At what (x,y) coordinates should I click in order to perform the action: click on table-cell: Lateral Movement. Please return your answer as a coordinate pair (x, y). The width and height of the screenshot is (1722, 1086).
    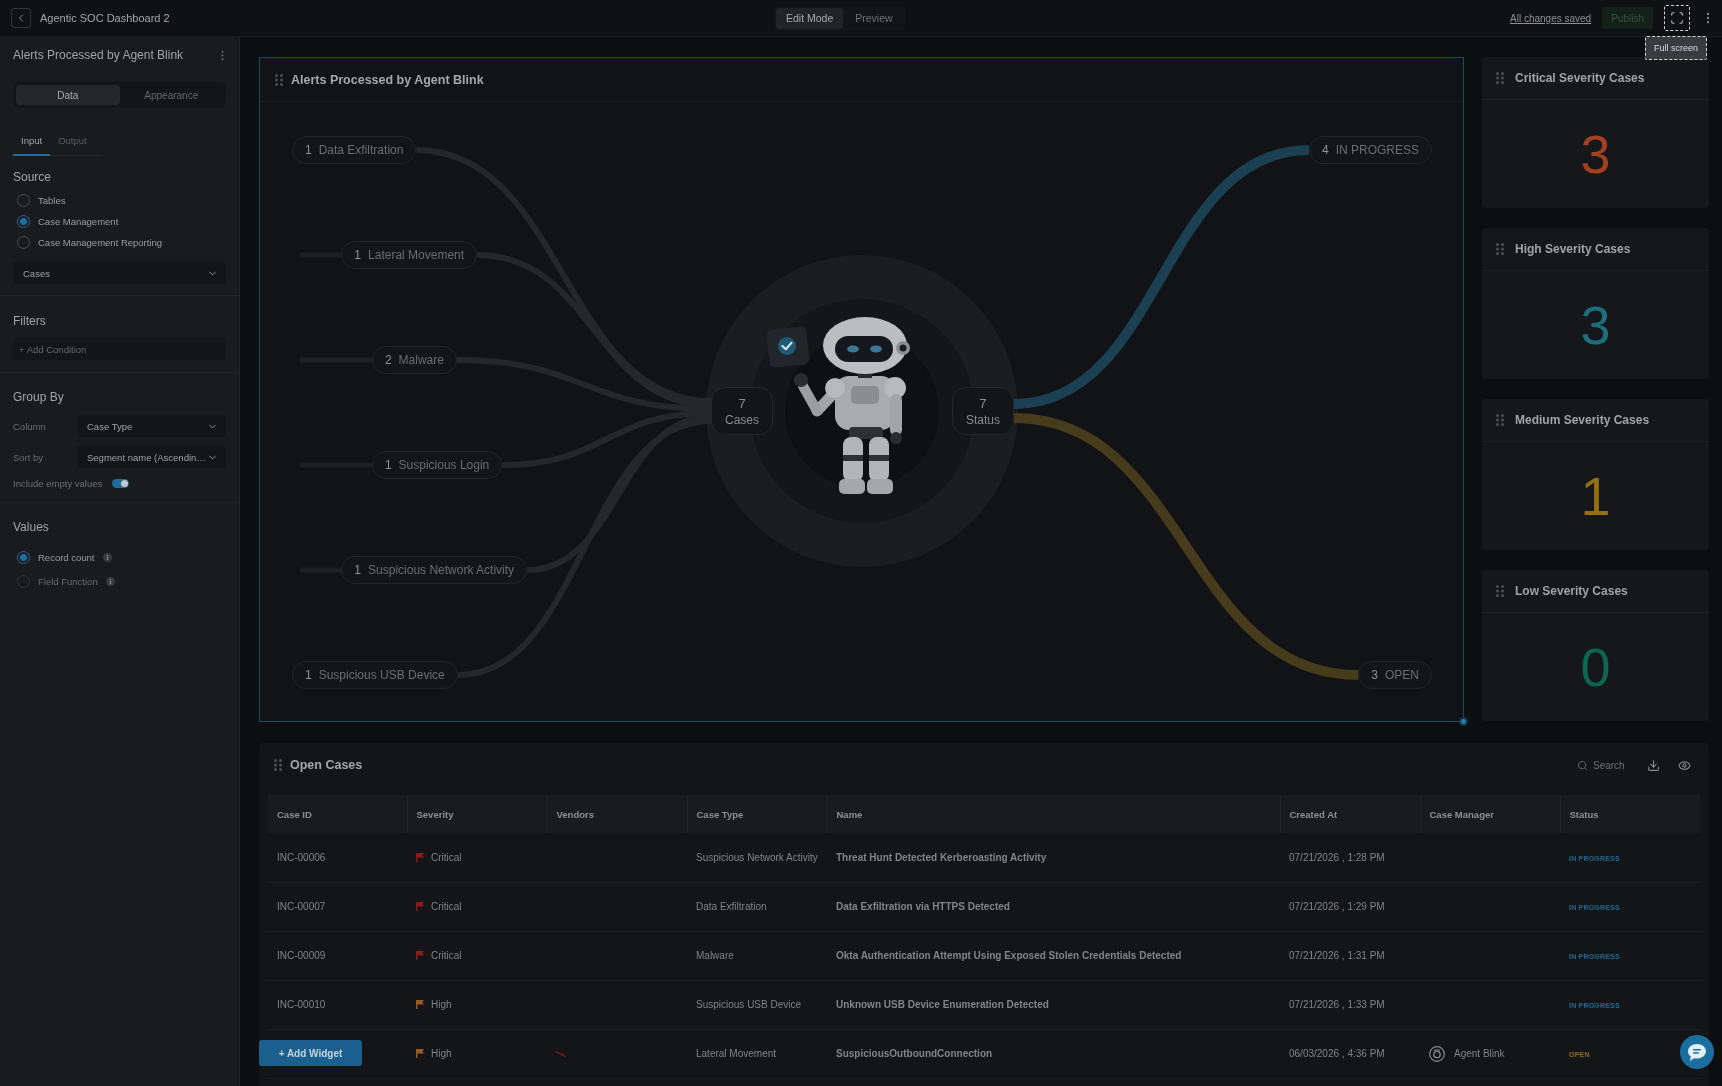
    Looking at the image, I should click on (757, 1053).